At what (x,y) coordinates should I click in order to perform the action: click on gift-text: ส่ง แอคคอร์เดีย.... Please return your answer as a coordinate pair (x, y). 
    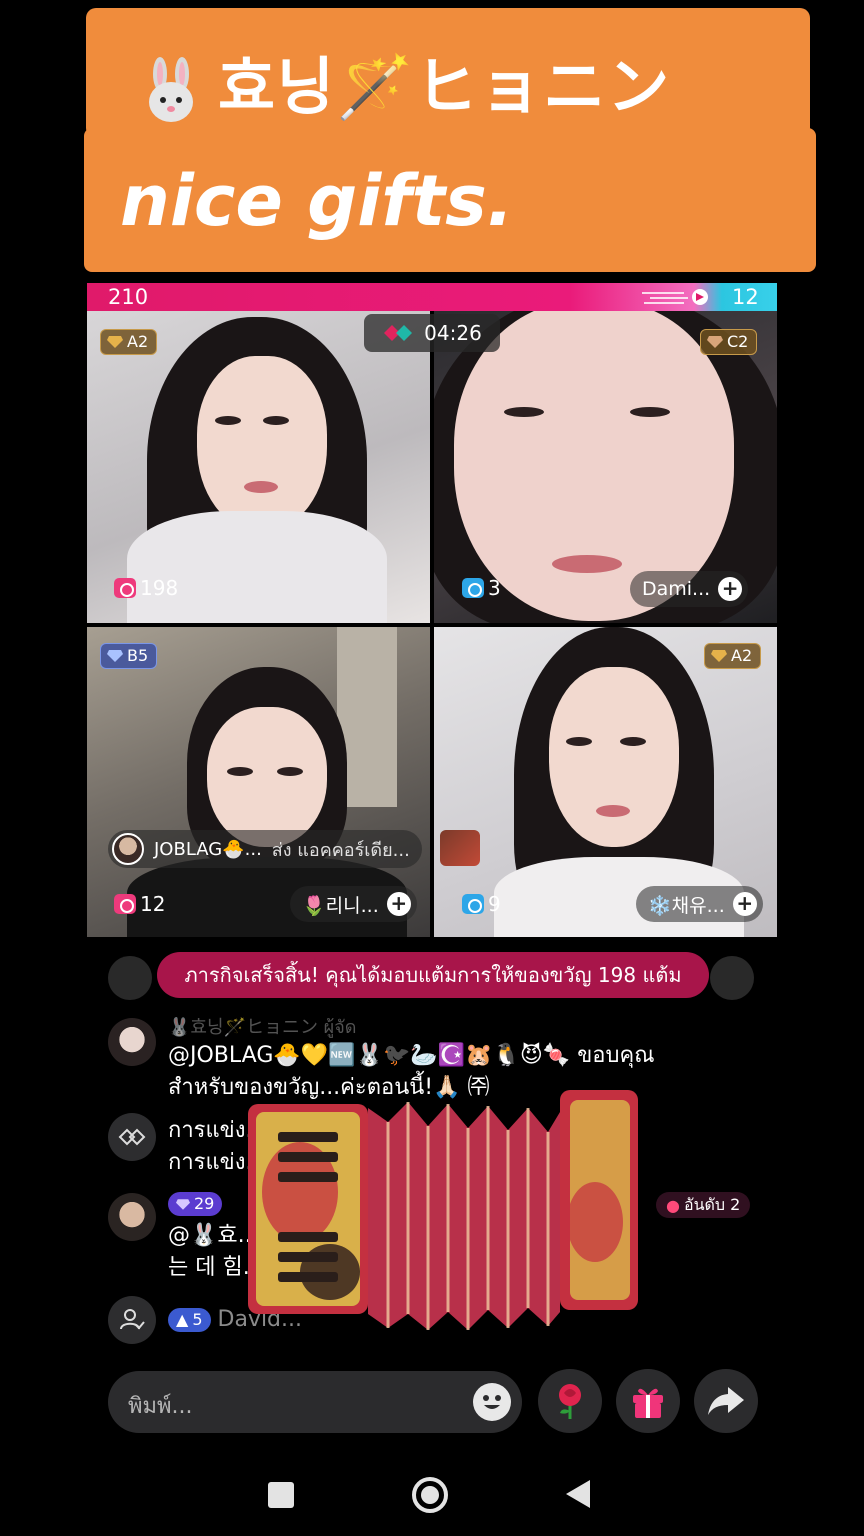
    Looking at the image, I should click on (340, 850).